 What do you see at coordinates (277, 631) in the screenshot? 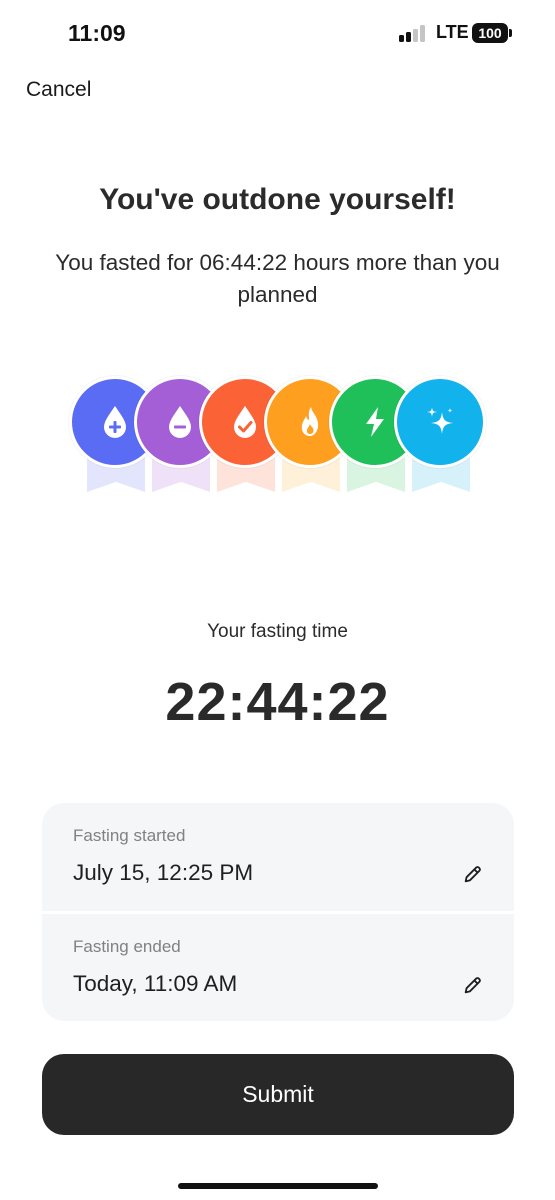
I see `fasting-time-label: Your fasting time` at bounding box center [277, 631].